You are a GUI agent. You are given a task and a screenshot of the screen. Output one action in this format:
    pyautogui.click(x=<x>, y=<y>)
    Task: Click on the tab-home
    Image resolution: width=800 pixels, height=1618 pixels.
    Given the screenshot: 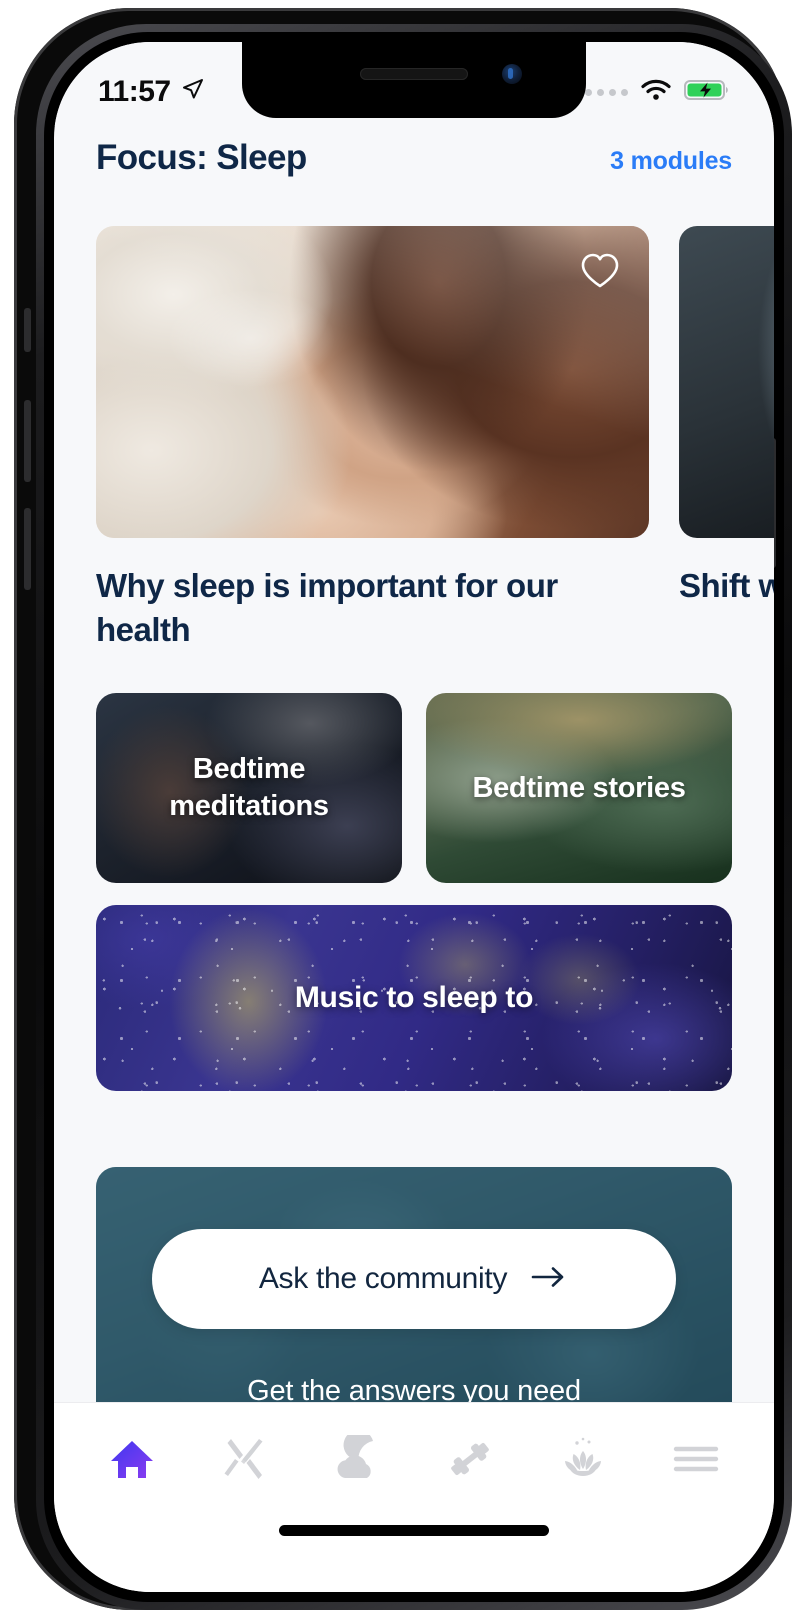 What is the action you would take?
    pyautogui.click(x=132, y=1461)
    